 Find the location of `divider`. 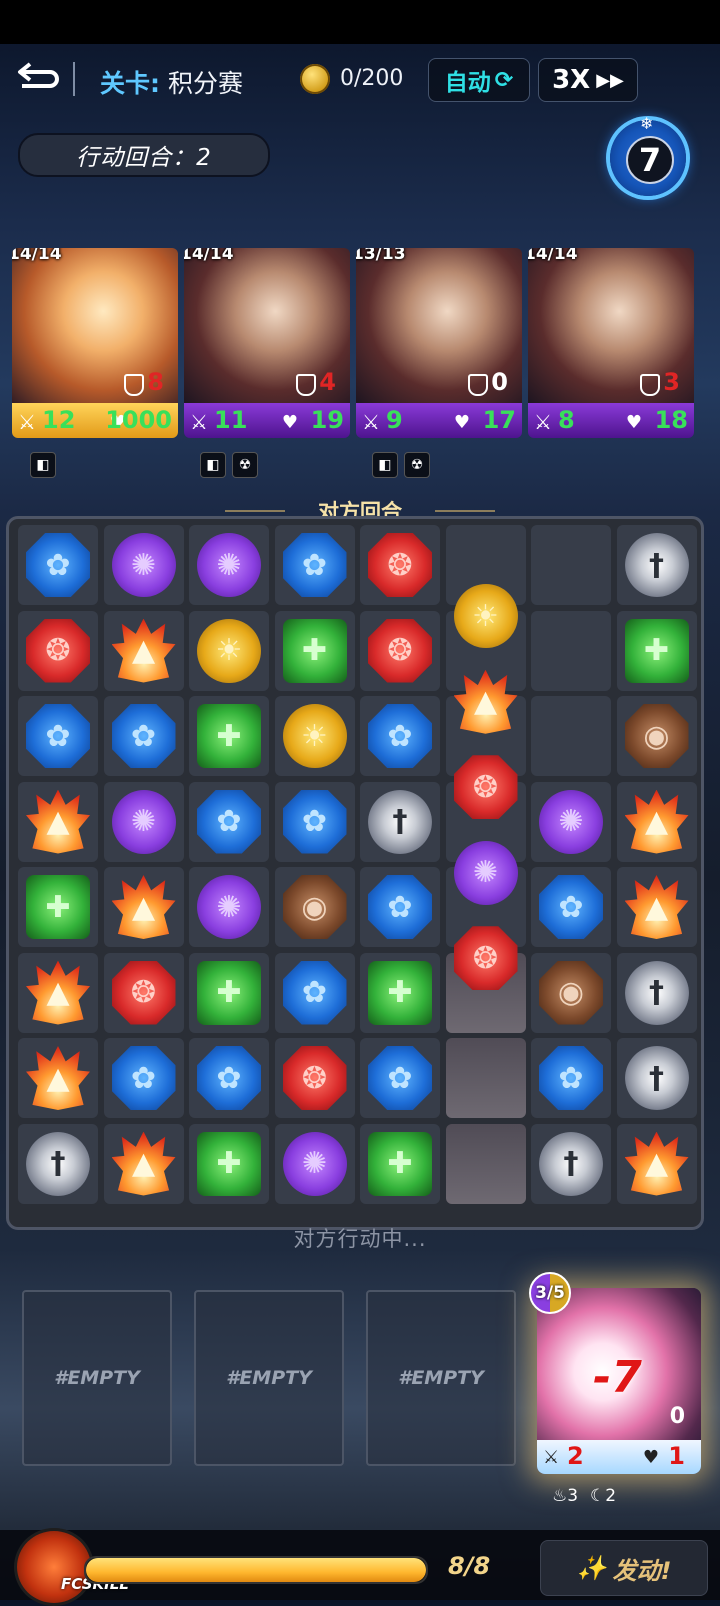

divider is located at coordinates (74, 79).